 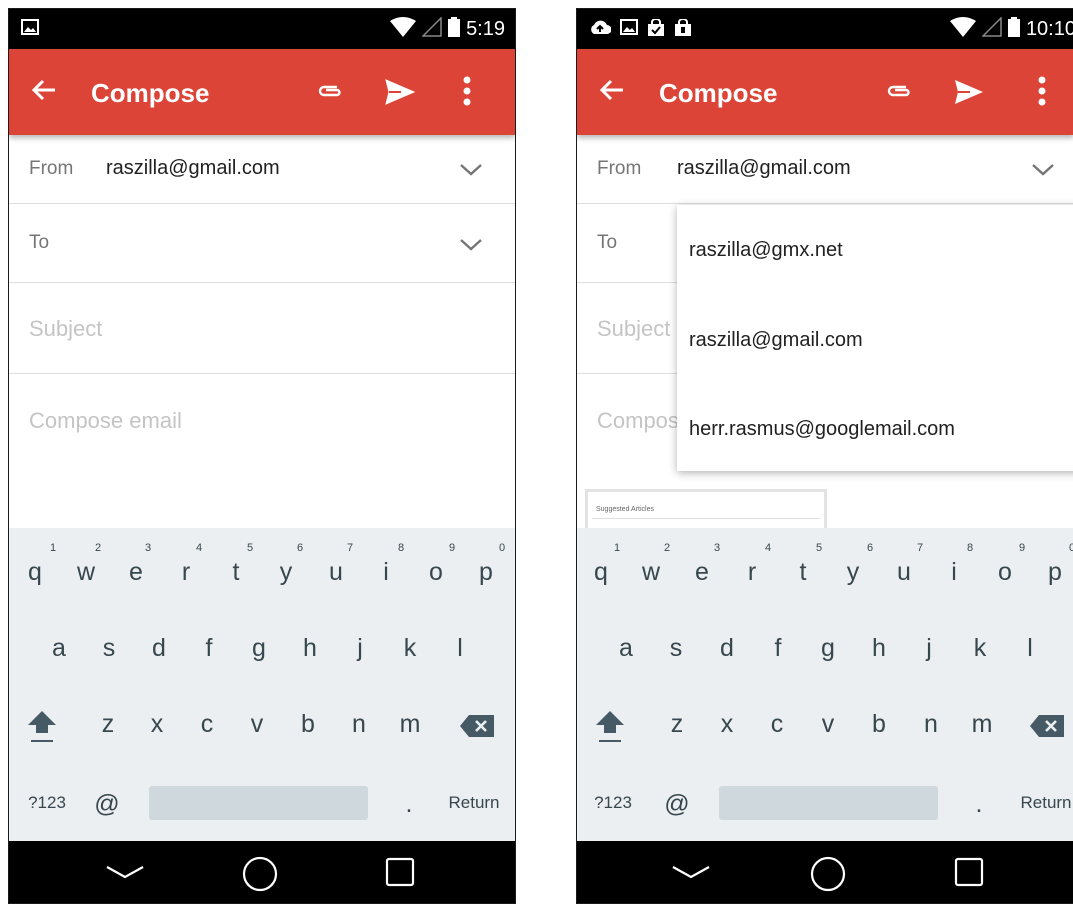 I want to click on to-row: To, so click(x=262, y=243).